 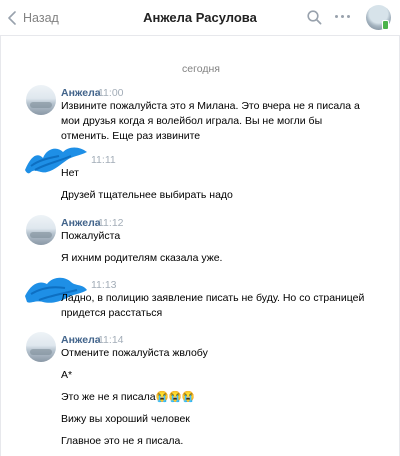 I want to click on online-mobile-icon, so click(x=385, y=25).